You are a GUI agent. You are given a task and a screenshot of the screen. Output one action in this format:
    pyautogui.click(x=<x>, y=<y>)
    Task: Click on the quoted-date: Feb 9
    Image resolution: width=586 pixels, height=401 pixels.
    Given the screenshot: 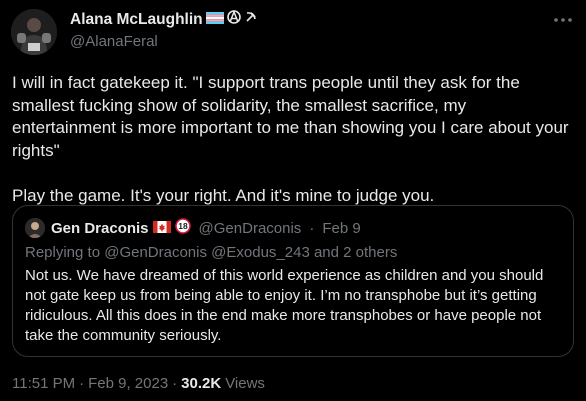 What is the action you would take?
    pyautogui.click(x=341, y=228)
    